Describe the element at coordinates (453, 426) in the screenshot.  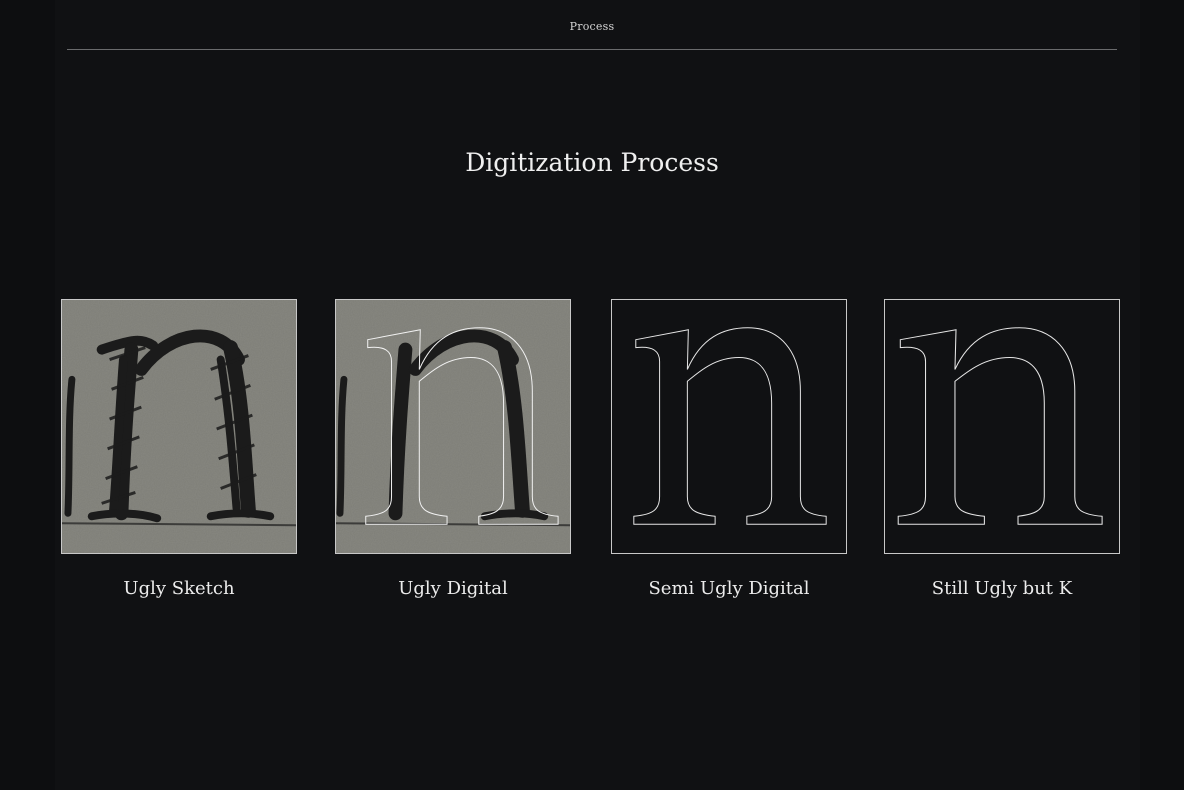
I see `ugly-digital-image` at that location.